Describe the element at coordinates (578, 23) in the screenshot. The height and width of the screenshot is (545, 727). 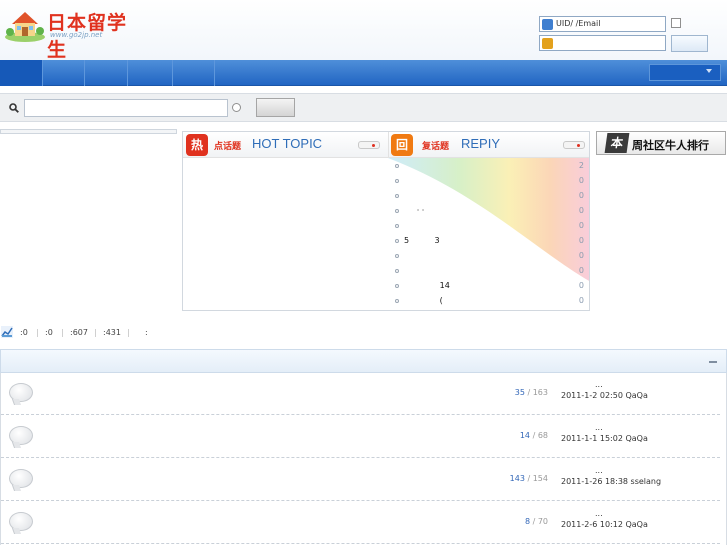
I see `username-placeholder: UID/ /Email` at that location.